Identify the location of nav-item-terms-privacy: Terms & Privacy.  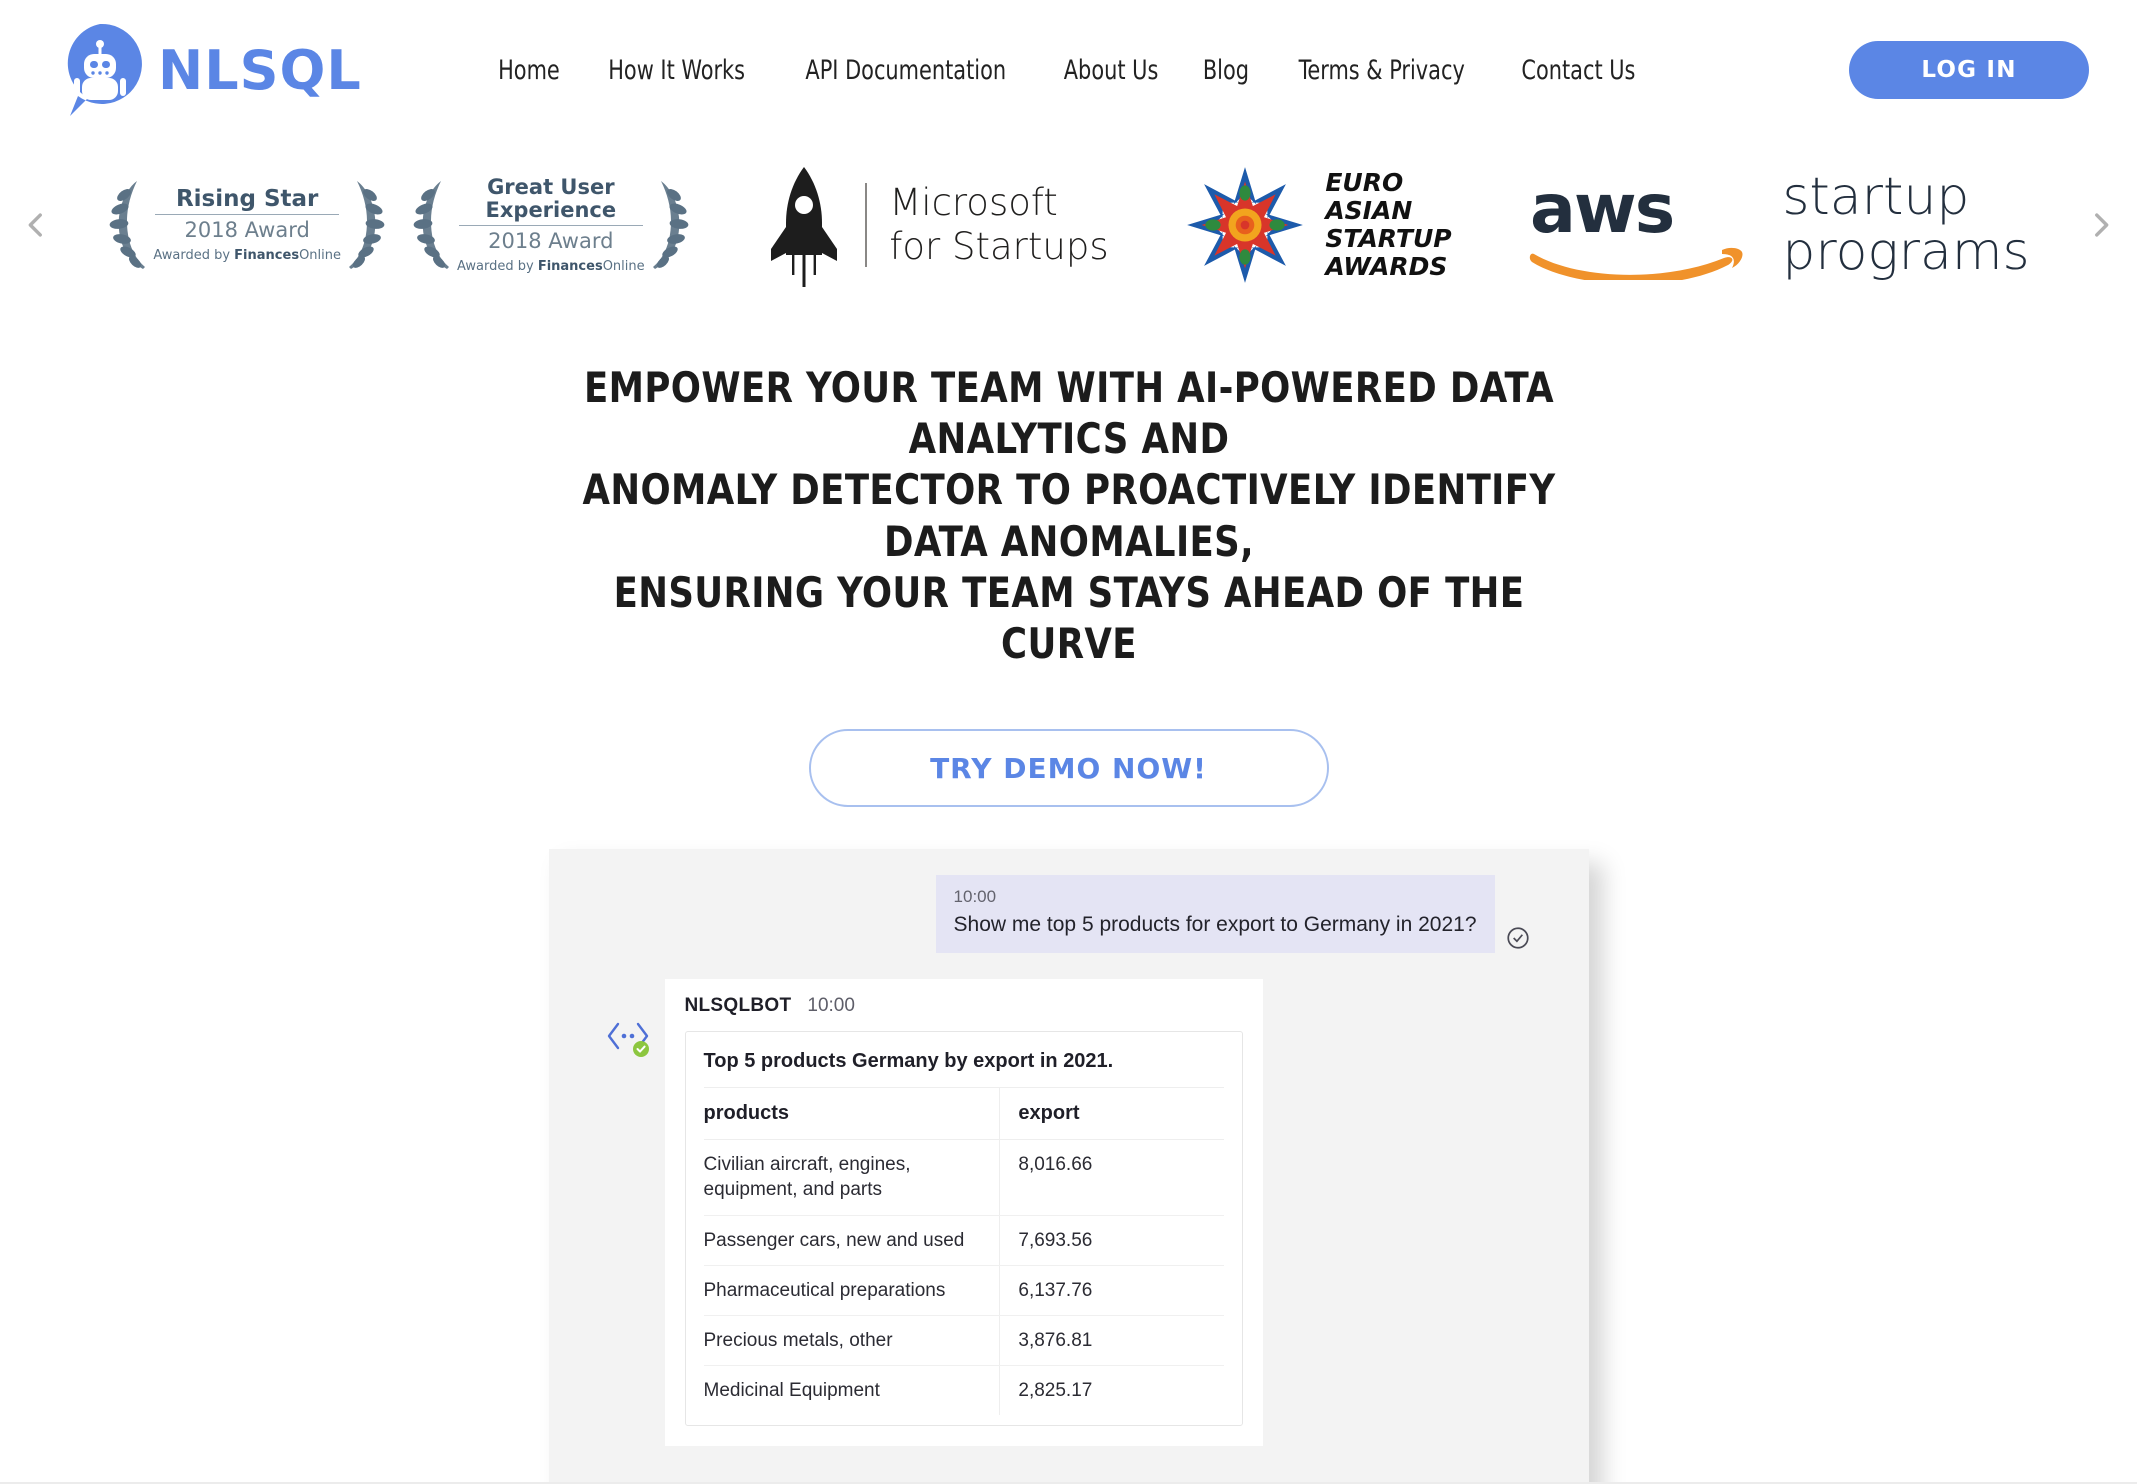
(1382, 70).